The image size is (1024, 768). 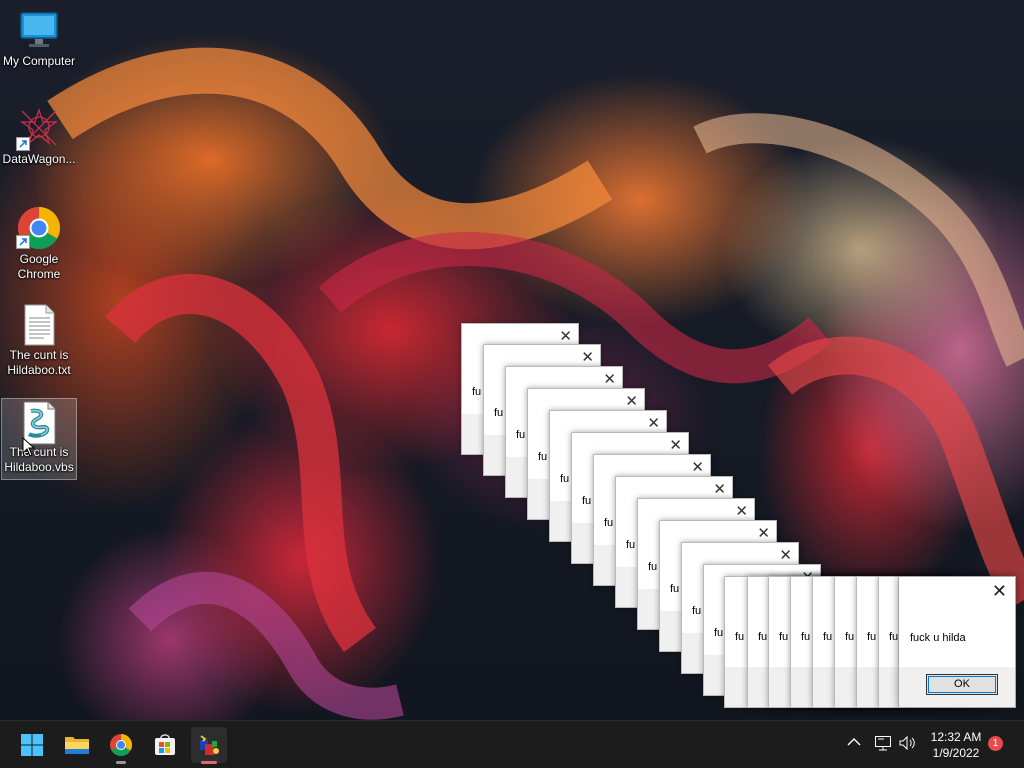 What do you see at coordinates (995, 743) in the screenshot?
I see `notification-badge: 1` at bounding box center [995, 743].